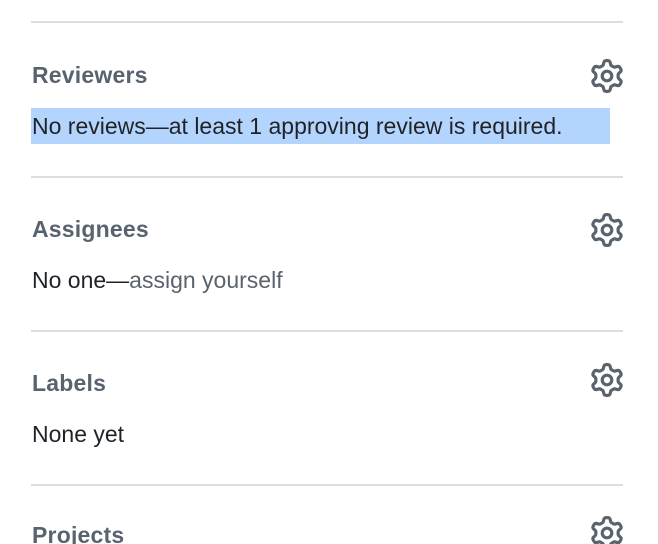 Image resolution: width=658 pixels, height=544 pixels. Describe the element at coordinates (90, 229) in the screenshot. I see `assignees-heading: Assignees` at that location.